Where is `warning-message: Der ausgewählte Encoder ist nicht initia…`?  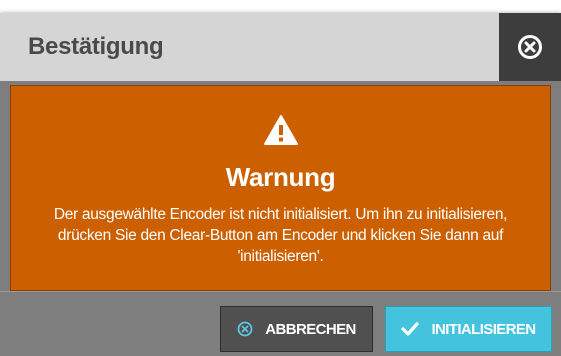
warning-message: Der ausgewählte Encoder ist nicht initia… is located at coordinates (280, 235).